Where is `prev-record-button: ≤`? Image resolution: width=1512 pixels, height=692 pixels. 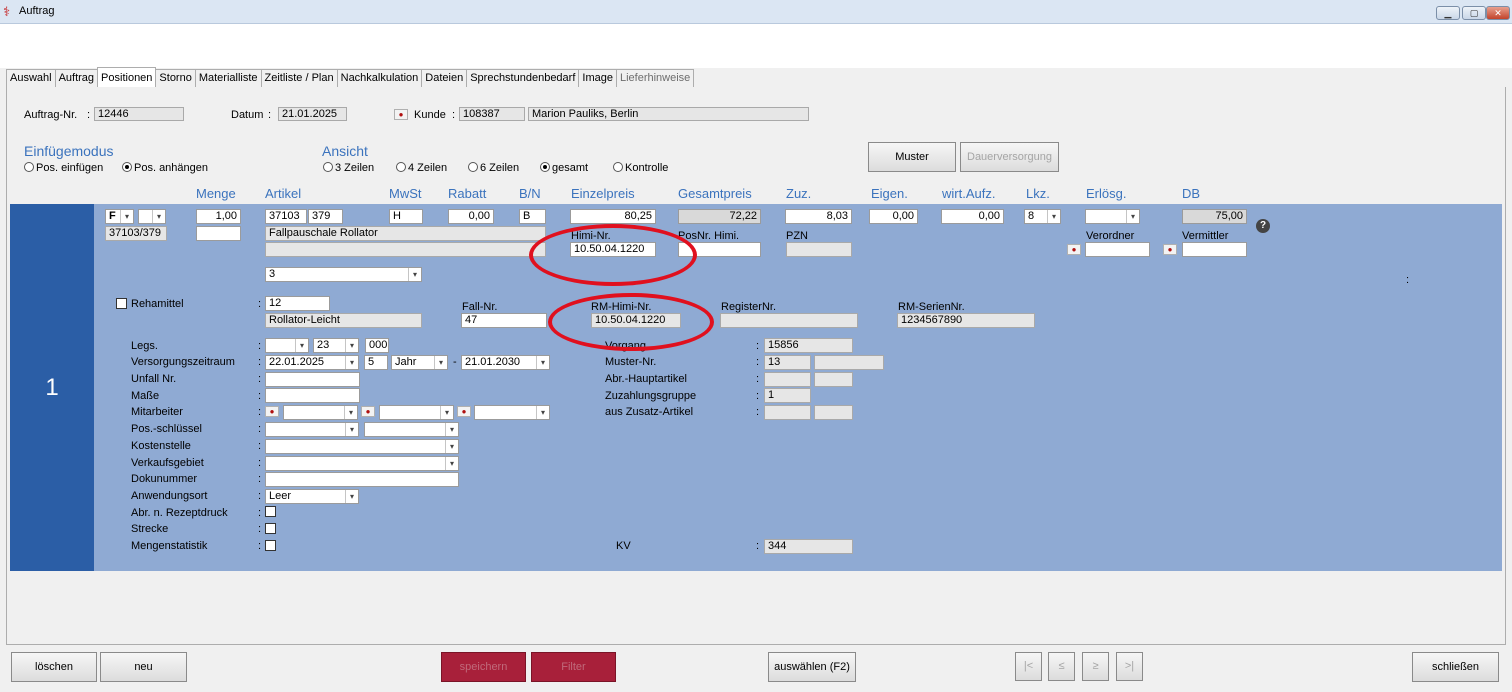 prev-record-button: ≤ is located at coordinates (1061, 666).